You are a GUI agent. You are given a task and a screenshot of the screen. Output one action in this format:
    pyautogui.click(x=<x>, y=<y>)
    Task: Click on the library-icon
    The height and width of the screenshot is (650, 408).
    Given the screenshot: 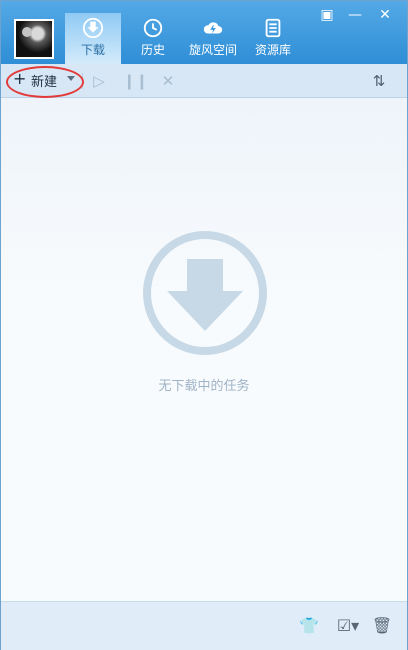 What is the action you would take?
    pyautogui.click(x=273, y=28)
    